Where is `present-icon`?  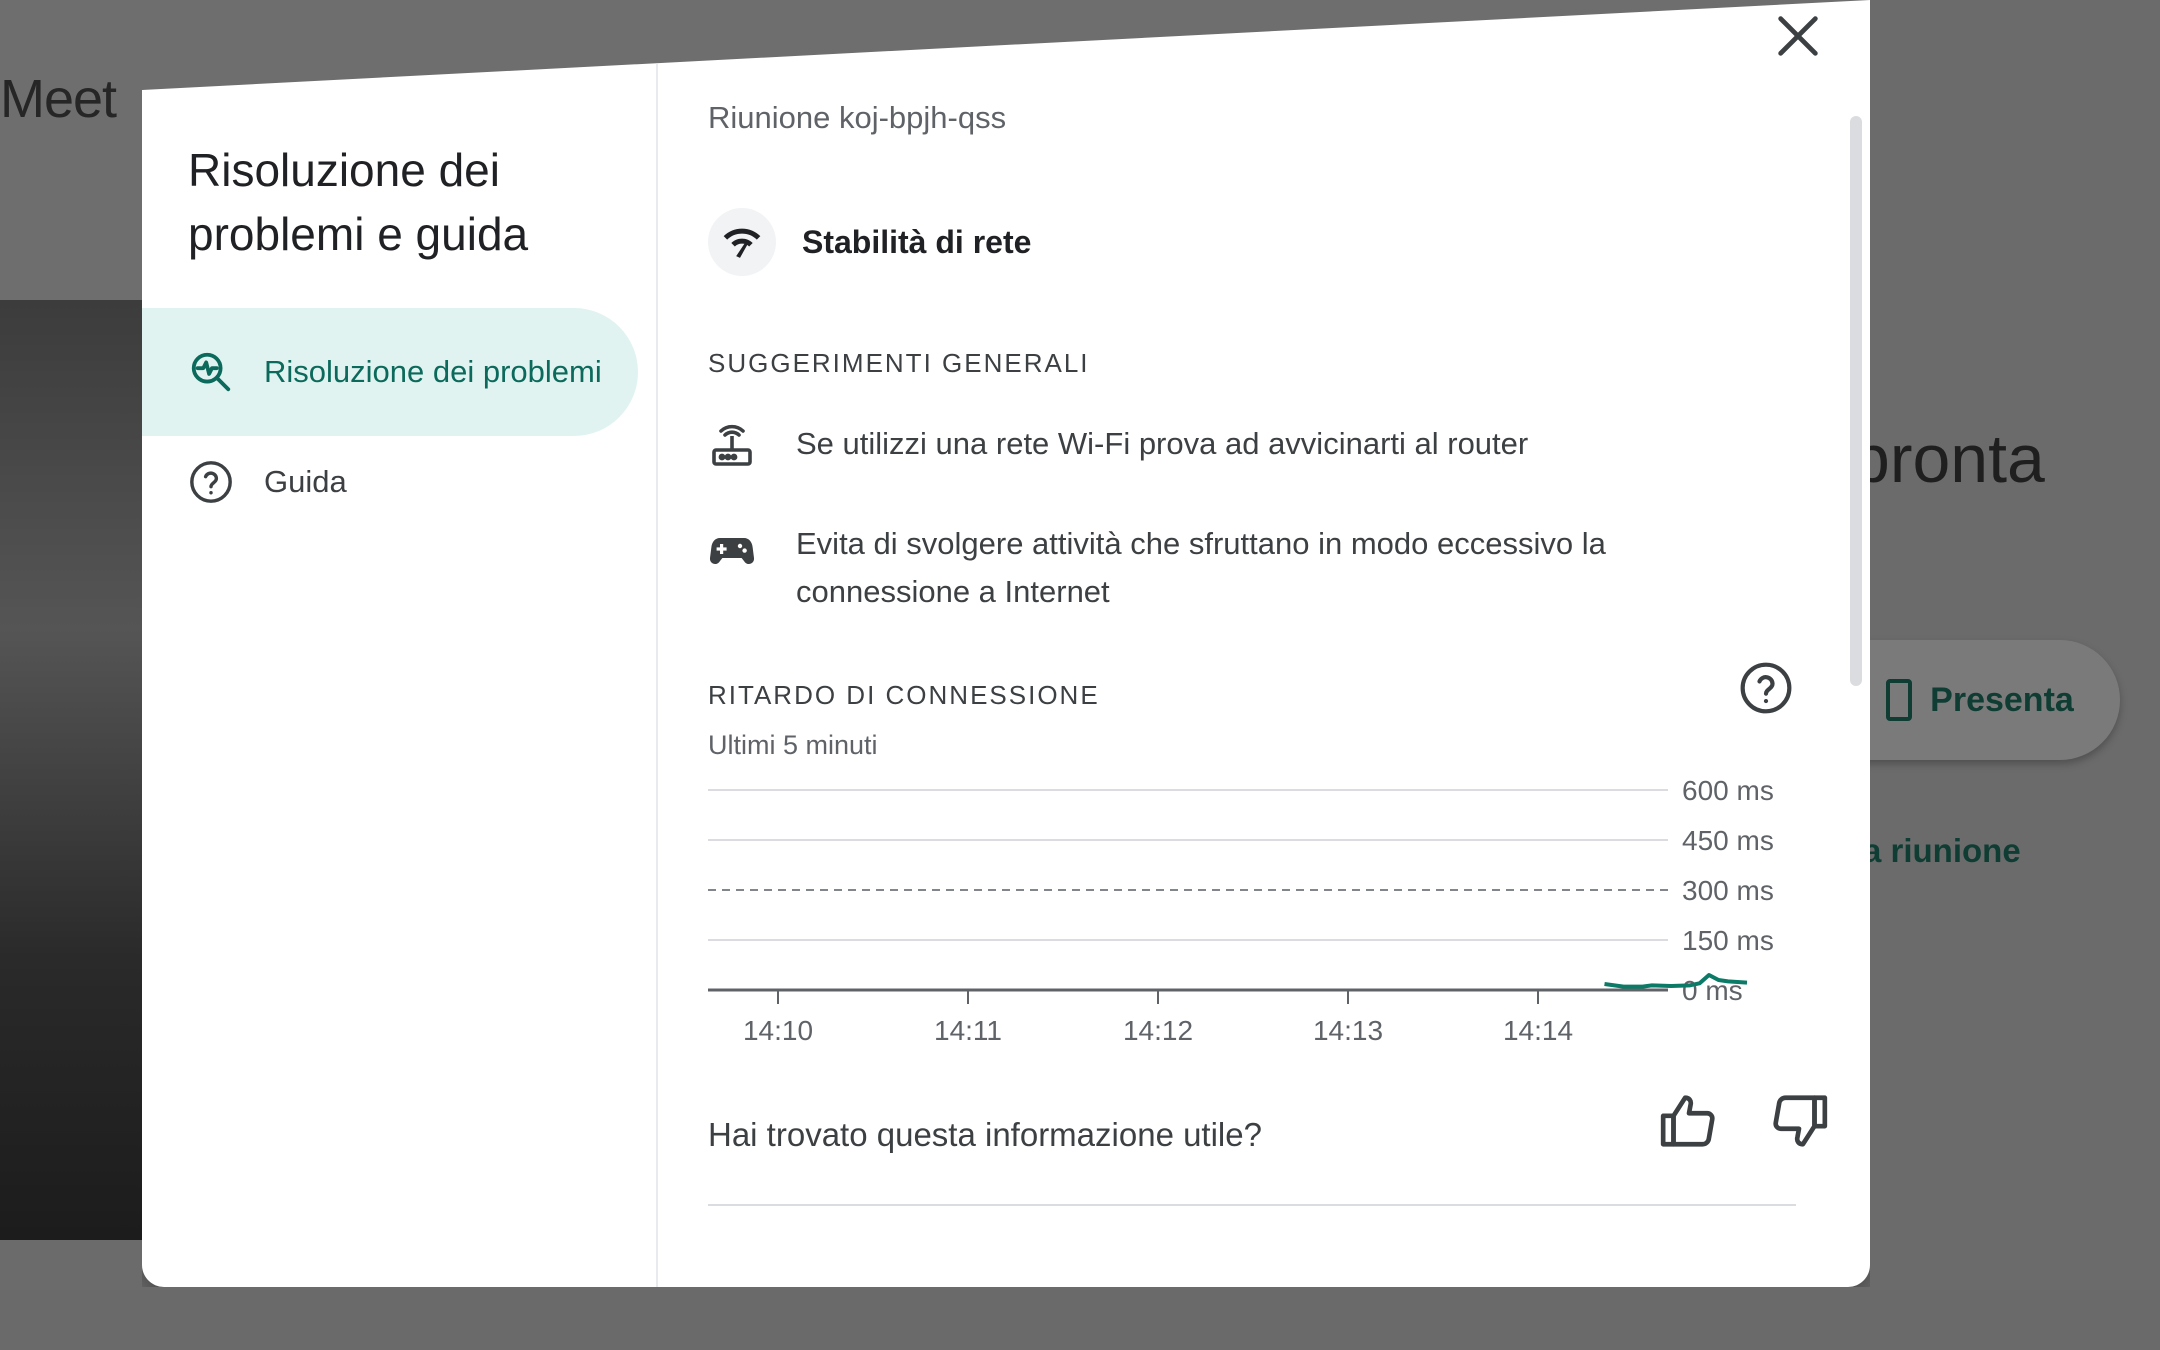 present-icon is located at coordinates (1899, 700).